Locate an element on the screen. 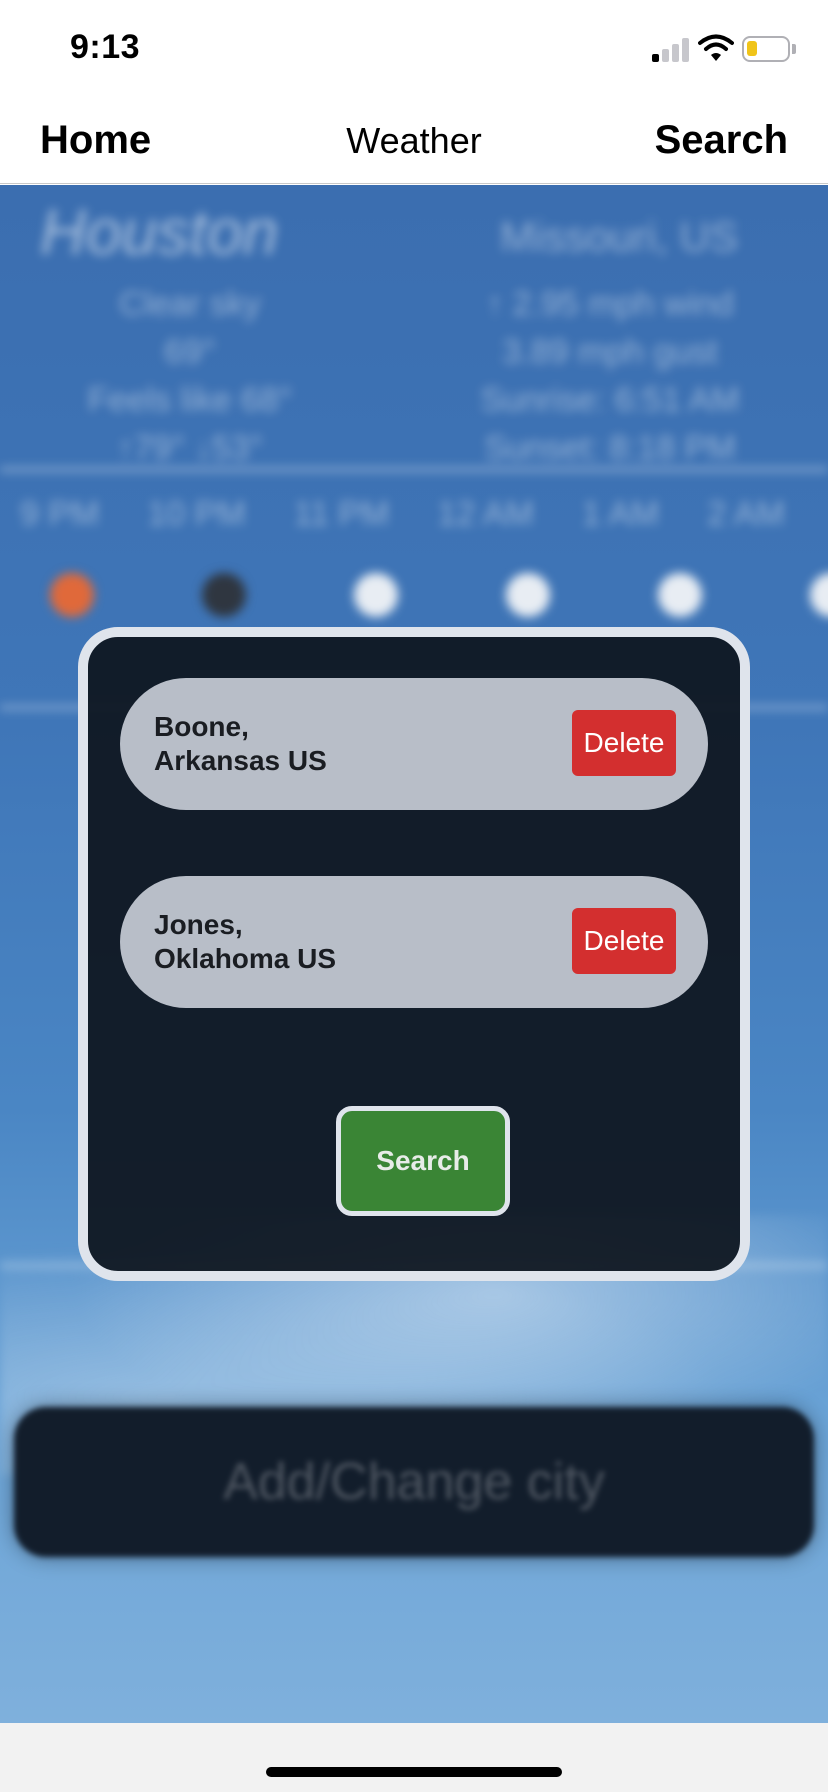 This screenshot has height=1792, width=828. bg-hour: 1 AM is located at coordinates (620, 514).